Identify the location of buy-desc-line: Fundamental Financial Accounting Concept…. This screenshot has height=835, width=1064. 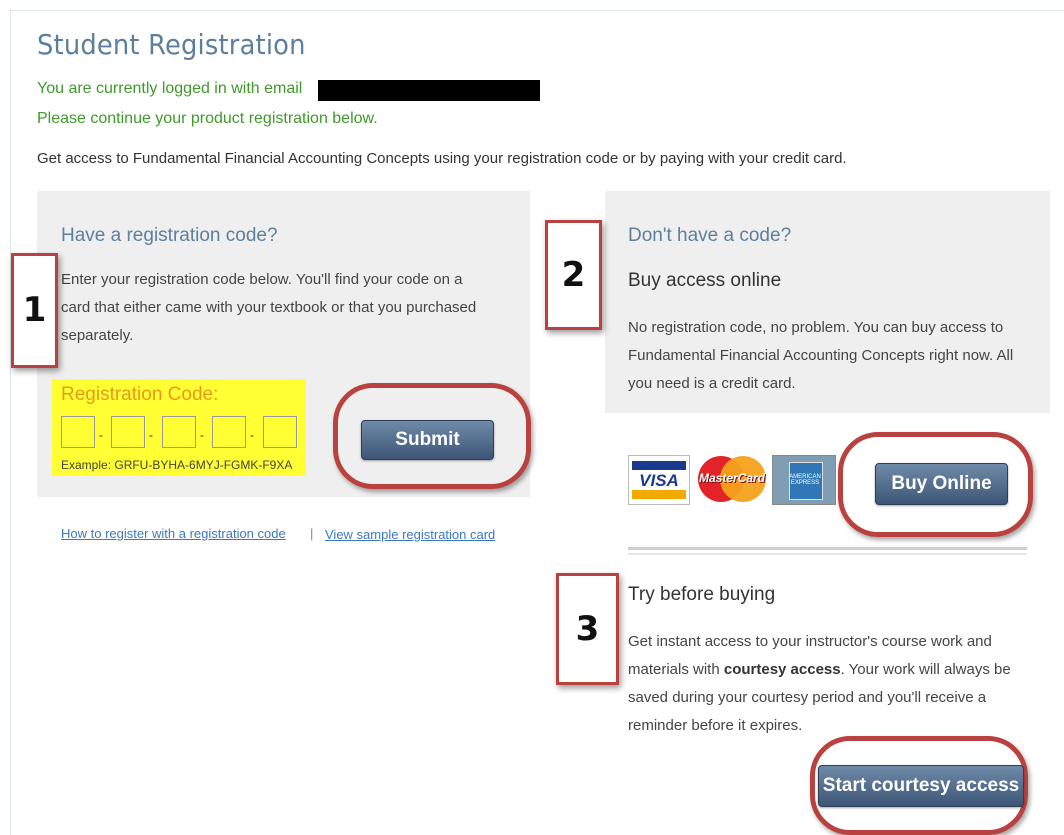
(821, 355).